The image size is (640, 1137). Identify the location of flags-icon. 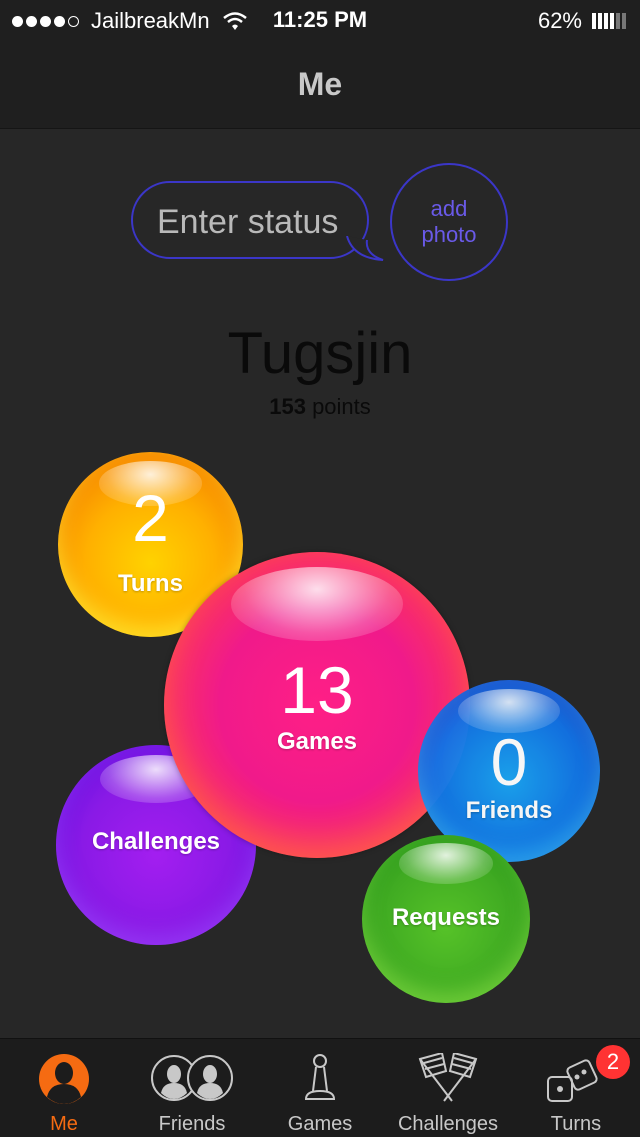
(448, 1077).